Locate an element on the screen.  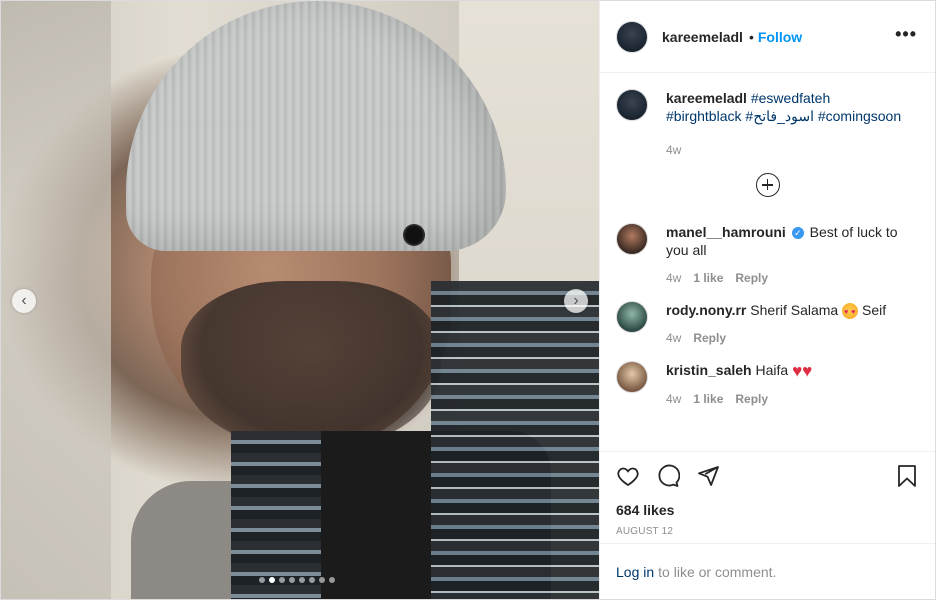
comment-text-tail: Seif is located at coordinates (874, 310).